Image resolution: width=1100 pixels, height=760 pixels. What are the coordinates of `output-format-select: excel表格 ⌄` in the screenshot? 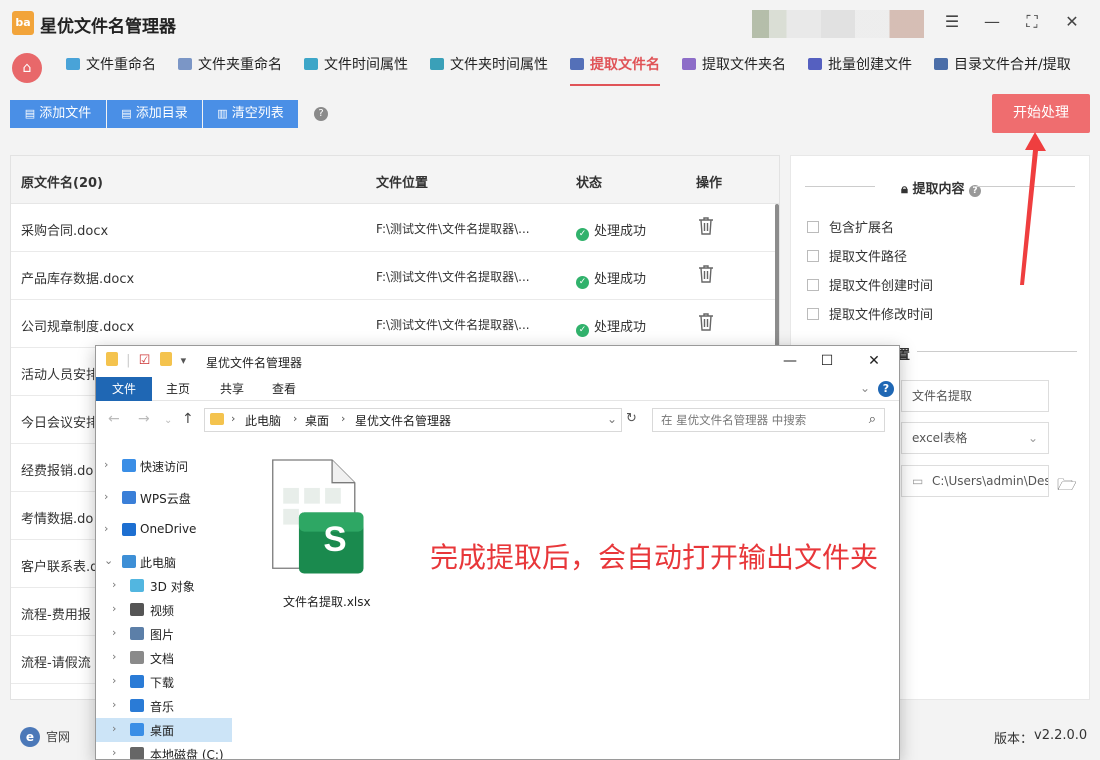 It's located at (975, 438).